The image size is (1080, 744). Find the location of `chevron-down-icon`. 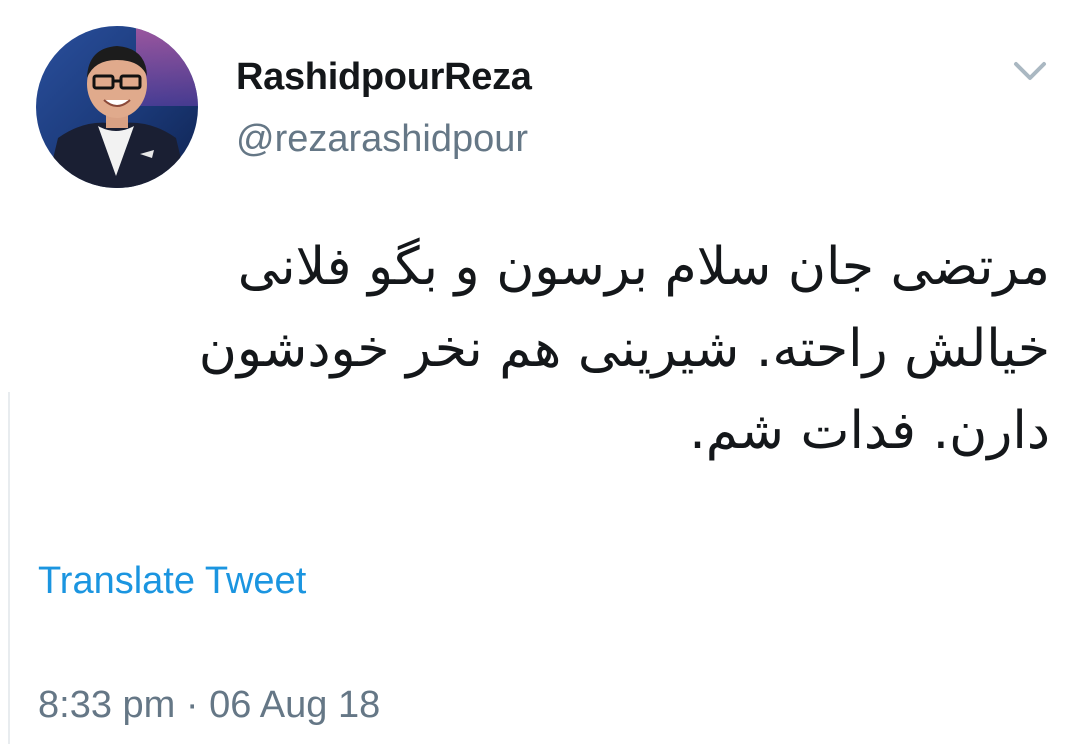

chevron-down-icon is located at coordinates (1030, 72).